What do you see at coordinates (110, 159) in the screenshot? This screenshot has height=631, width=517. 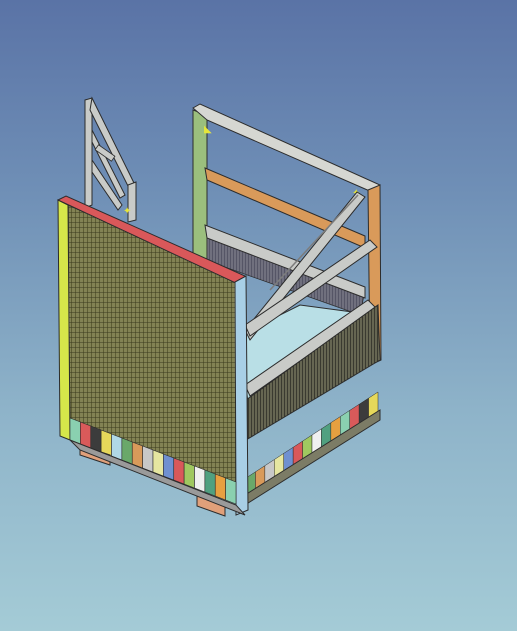 I see `ladder-frame` at bounding box center [110, 159].